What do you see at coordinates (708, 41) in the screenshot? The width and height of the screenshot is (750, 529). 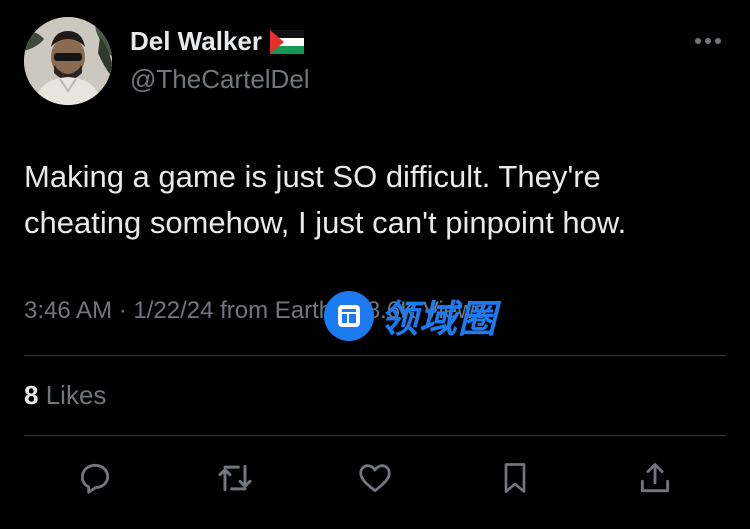 I see `more-options-icon` at bounding box center [708, 41].